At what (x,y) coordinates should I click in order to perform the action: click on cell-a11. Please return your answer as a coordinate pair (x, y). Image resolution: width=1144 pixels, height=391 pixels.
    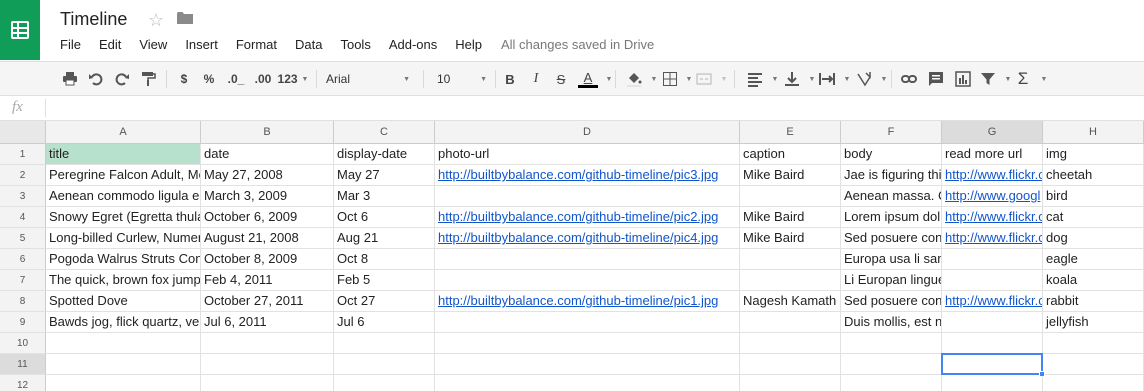
    Looking at the image, I should click on (123, 364).